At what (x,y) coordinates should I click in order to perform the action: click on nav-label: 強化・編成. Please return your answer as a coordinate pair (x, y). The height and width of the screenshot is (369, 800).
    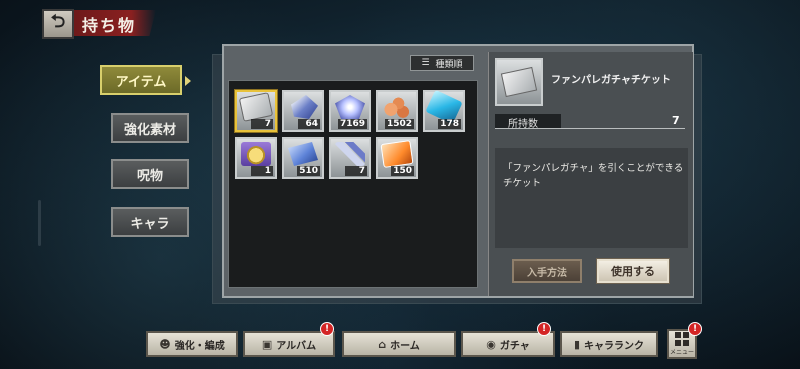
    Looking at the image, I should click on (199, 346).